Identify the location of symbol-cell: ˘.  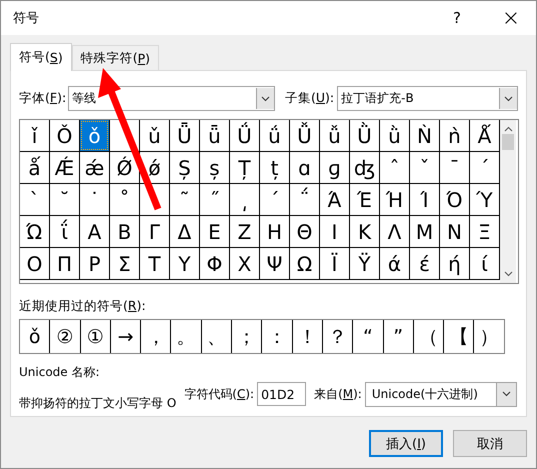
(64, 199).